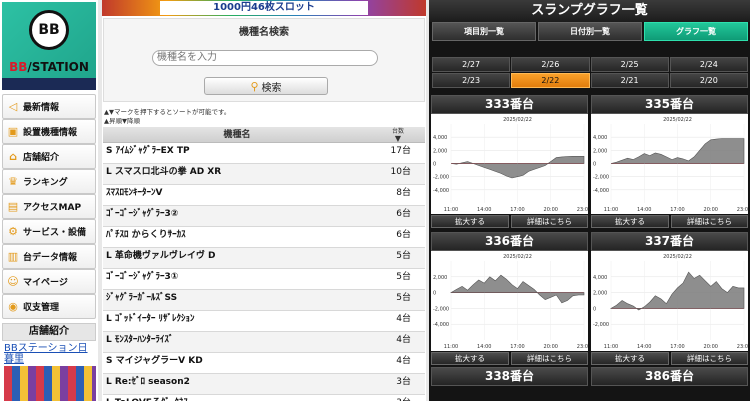 The width and height of the screenshot is (750, 401). Describe the element at coordinates (551, 347) in the screenshot. I see `x-tick-label: 20:00` at that location.